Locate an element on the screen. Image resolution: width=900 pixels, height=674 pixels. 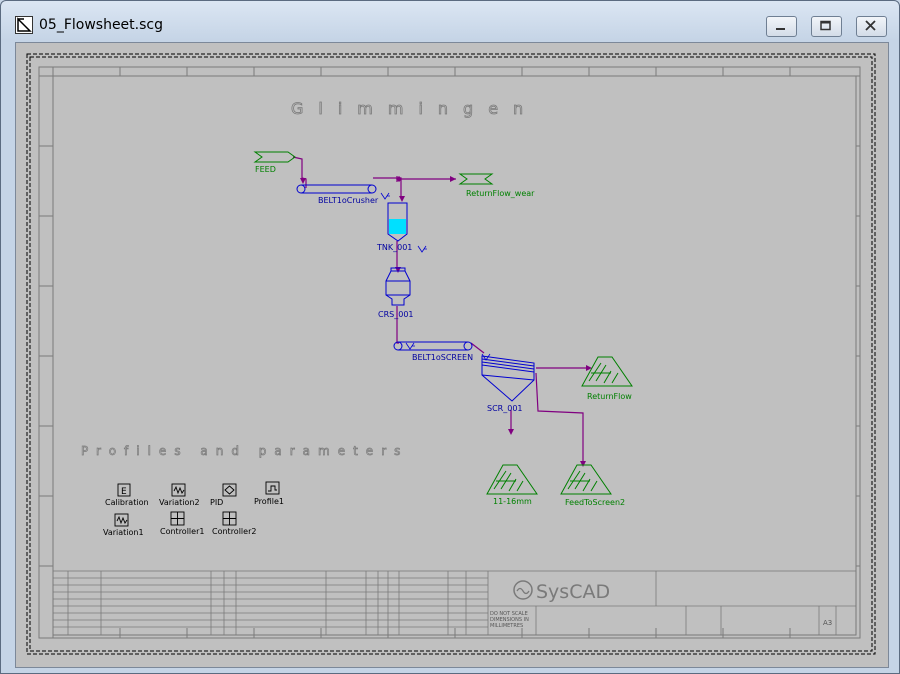
feed-source: FEED is located at coordinates (274, 162).